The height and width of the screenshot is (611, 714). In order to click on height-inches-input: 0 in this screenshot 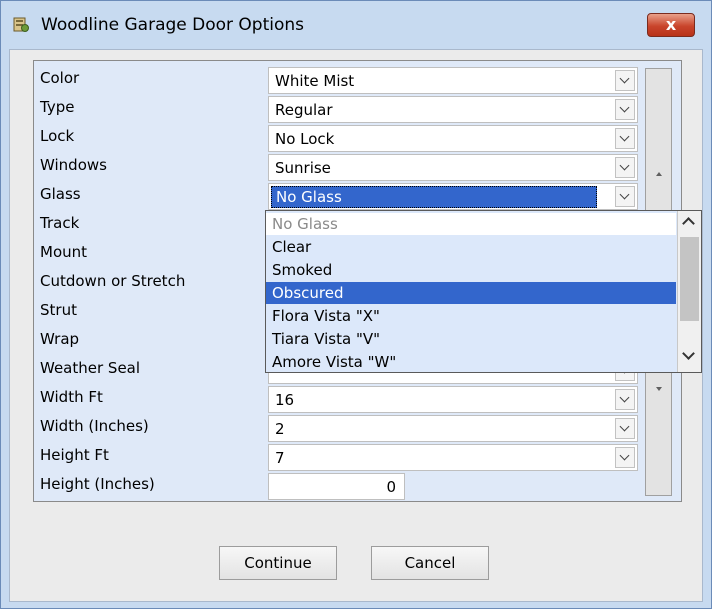, I will do `click(336, 486)`.